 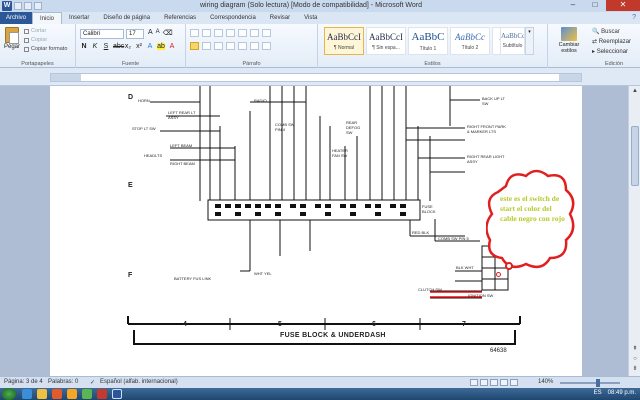 I want to click on file-explorer-icon, so click(x=42, y=394).